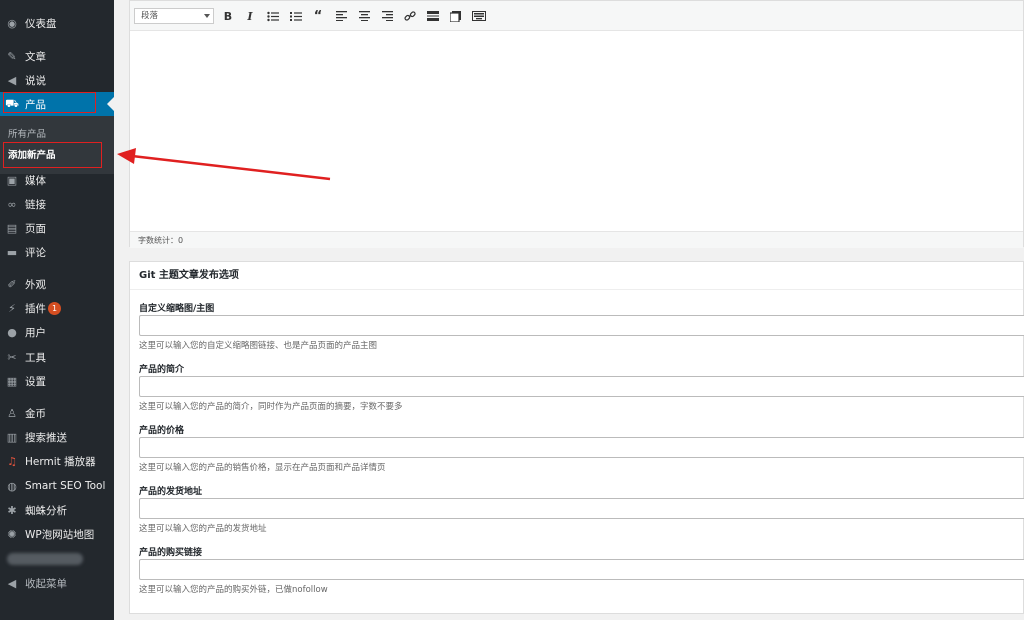  What do you see at coordinates (57, 413) in the screenshot?
I see `menu-item-coins: ♙ 金币` at bounding box center [57, 413].